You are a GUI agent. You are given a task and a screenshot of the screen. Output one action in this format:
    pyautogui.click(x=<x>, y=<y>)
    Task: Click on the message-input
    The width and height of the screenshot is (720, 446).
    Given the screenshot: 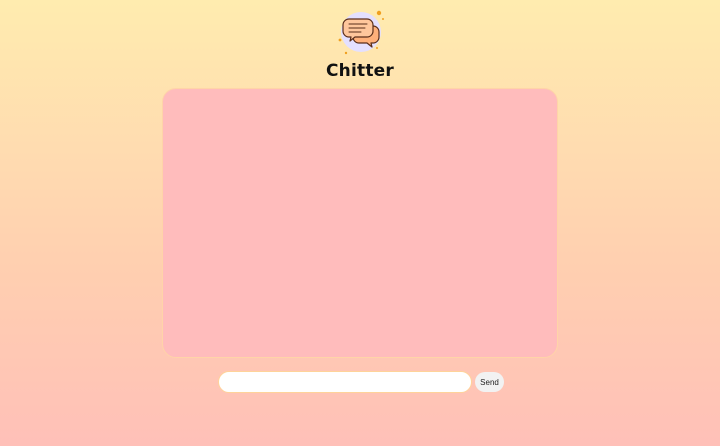 What is the action you would take?
    pyautogui.click(x=345, y=382)
    